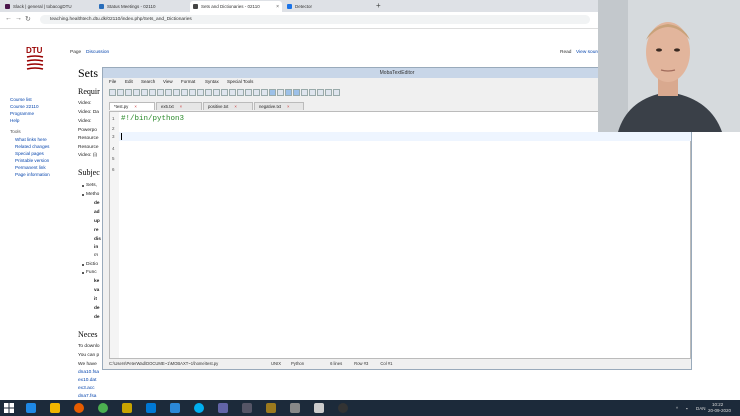  I want to click on tool-link: What links here, so click(31, 139).